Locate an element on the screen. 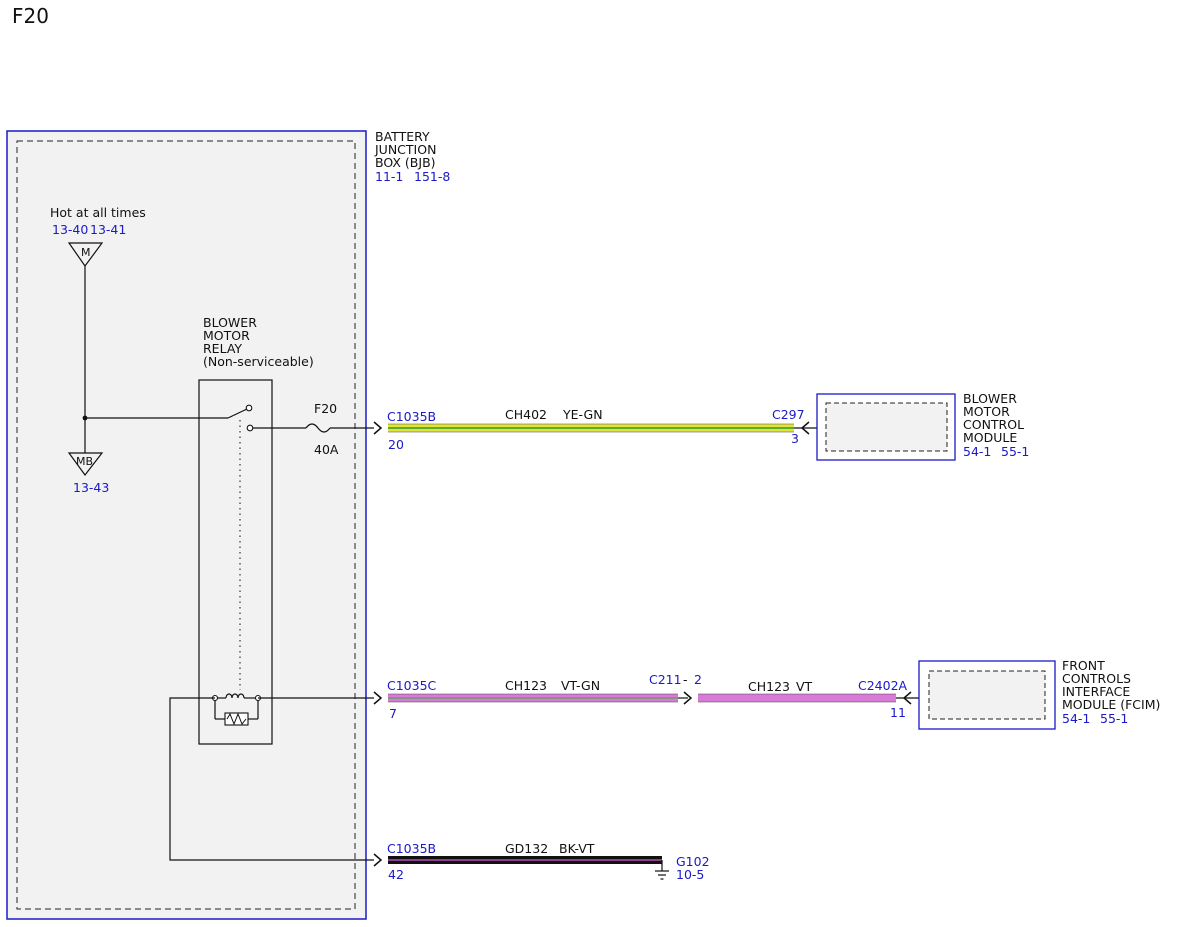 The height and width of the screenshot is (927, 1199). c1035b-pin-20: 20 is located at coordinates (396, 444).